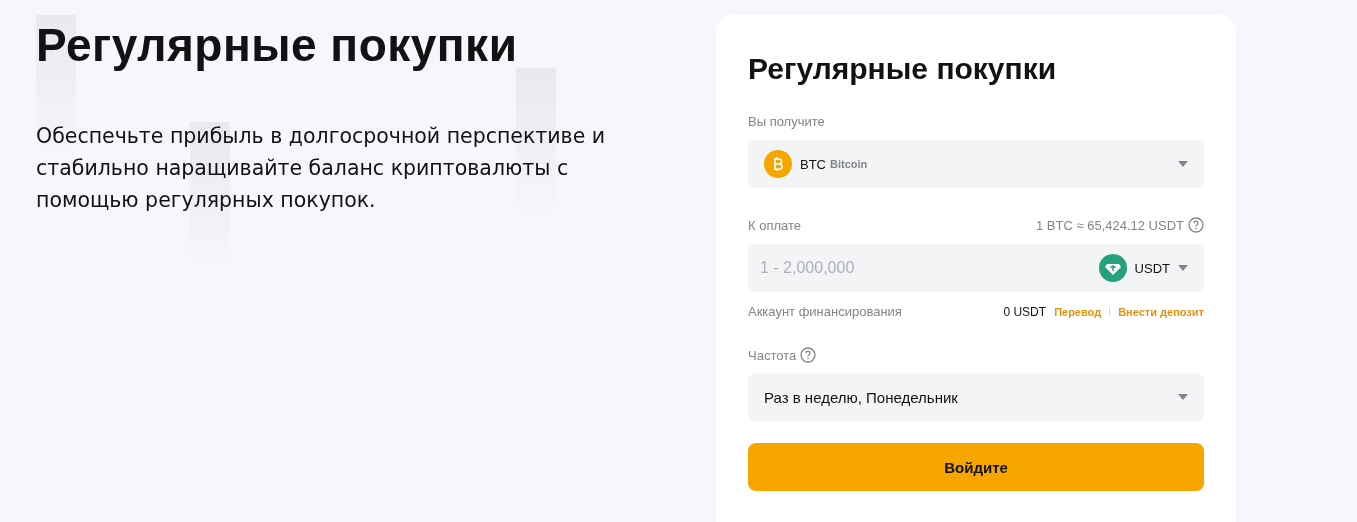  Describe the element at coordinates (778, 164) in the screenshot. I see `bitcoin-icon` at that location.